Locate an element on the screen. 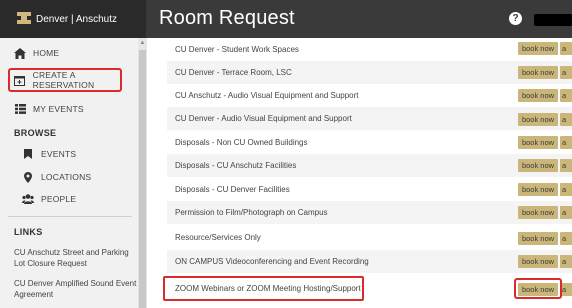  cu-logo-icon is located at coordinates (24, 18).